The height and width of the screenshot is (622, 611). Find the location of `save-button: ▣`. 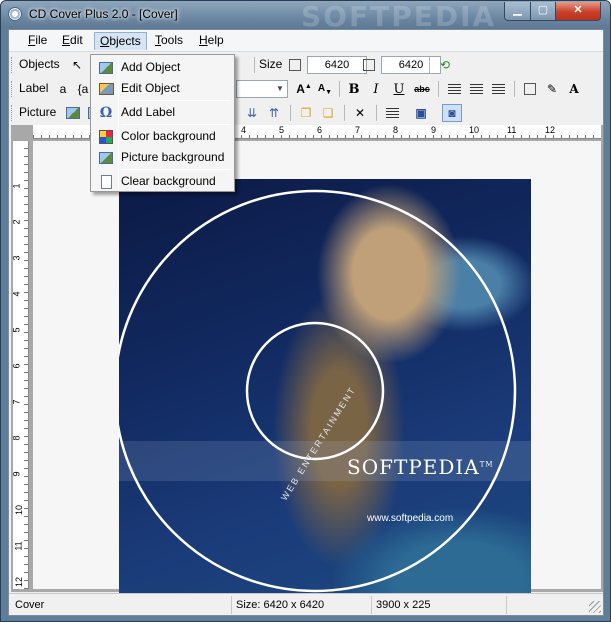

save-button: ▣ is located at coordinates (421, 113).